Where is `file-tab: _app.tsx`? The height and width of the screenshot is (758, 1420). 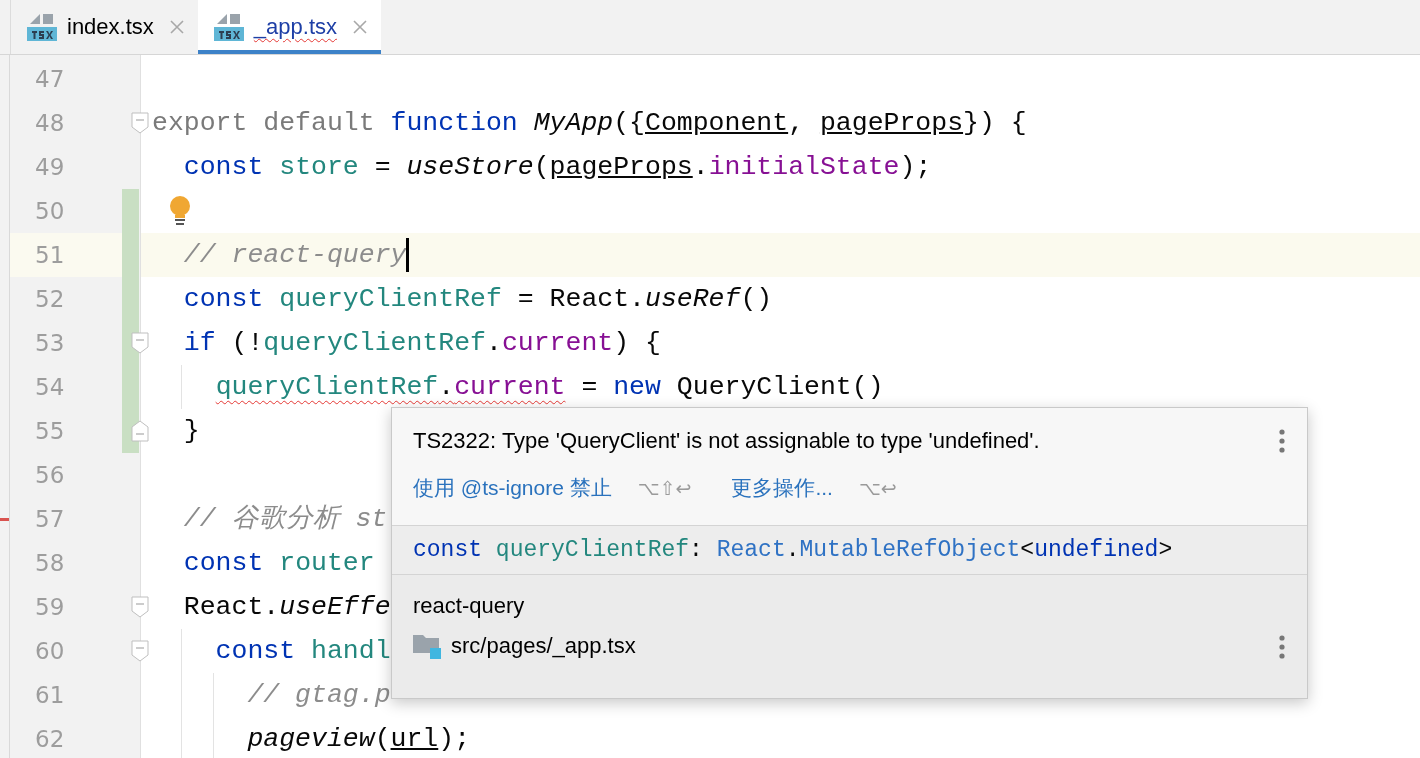
file-tab: _app.tsx is located at coordinates (289, 27).